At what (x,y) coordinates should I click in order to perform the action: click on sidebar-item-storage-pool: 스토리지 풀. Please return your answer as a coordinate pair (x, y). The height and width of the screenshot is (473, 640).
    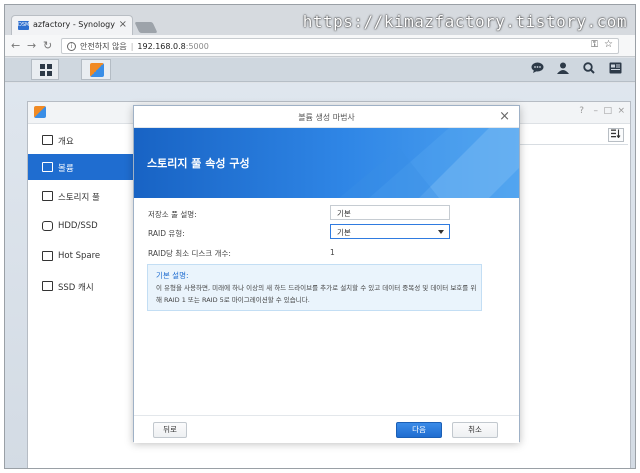
    Looking at the image, I should click on (88, 196).